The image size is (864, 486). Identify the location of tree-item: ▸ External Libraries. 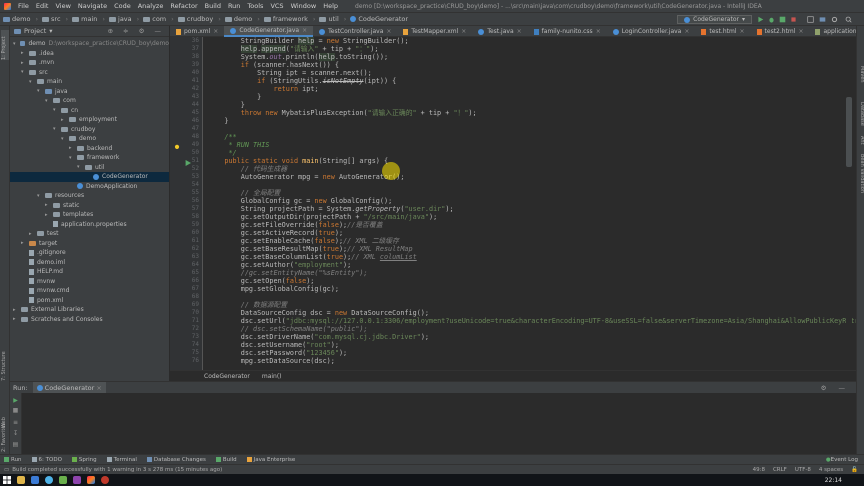
(89, 310).